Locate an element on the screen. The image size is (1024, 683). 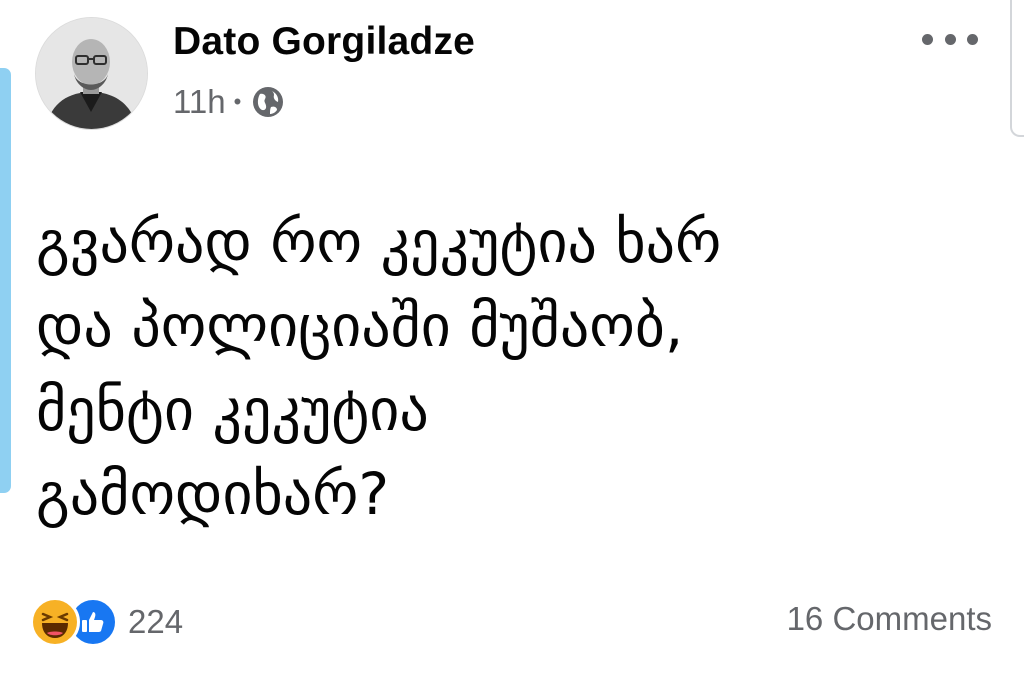
more-options-icon is located at coordinates (950, 39).